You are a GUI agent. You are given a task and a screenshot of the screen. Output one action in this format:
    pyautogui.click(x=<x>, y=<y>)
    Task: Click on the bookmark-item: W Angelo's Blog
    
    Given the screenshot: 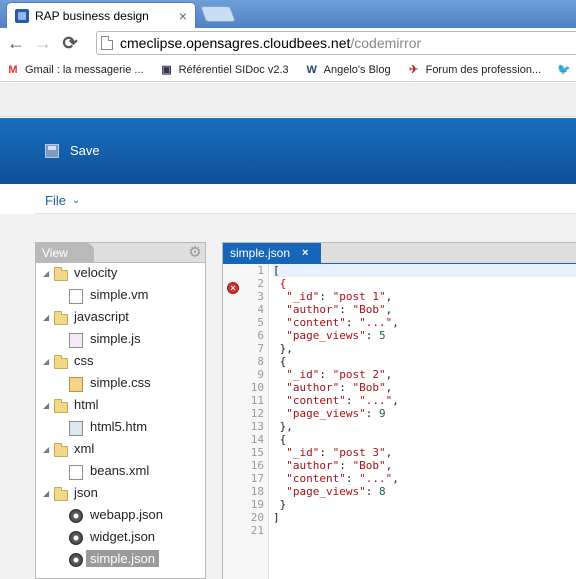 What is the action you would take?
    pyautogui.click(x=348, y=70)
    